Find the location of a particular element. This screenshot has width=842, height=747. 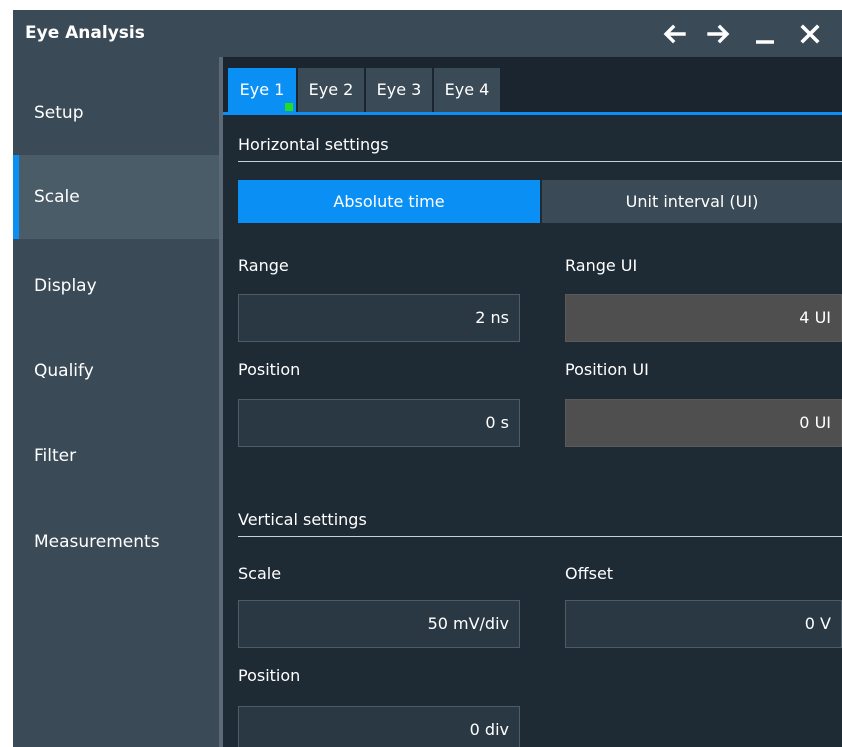

position-value: 0 s is located at coordinates (497, 422).